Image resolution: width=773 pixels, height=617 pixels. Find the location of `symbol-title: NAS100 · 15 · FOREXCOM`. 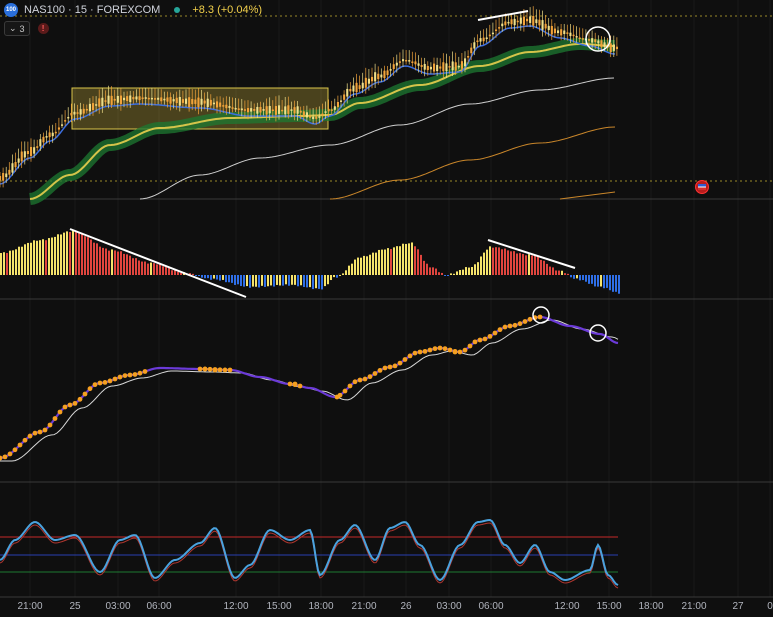

symbol-title: NAS100 · 15 · FOREXCOM is located at coordinates (92, 10).